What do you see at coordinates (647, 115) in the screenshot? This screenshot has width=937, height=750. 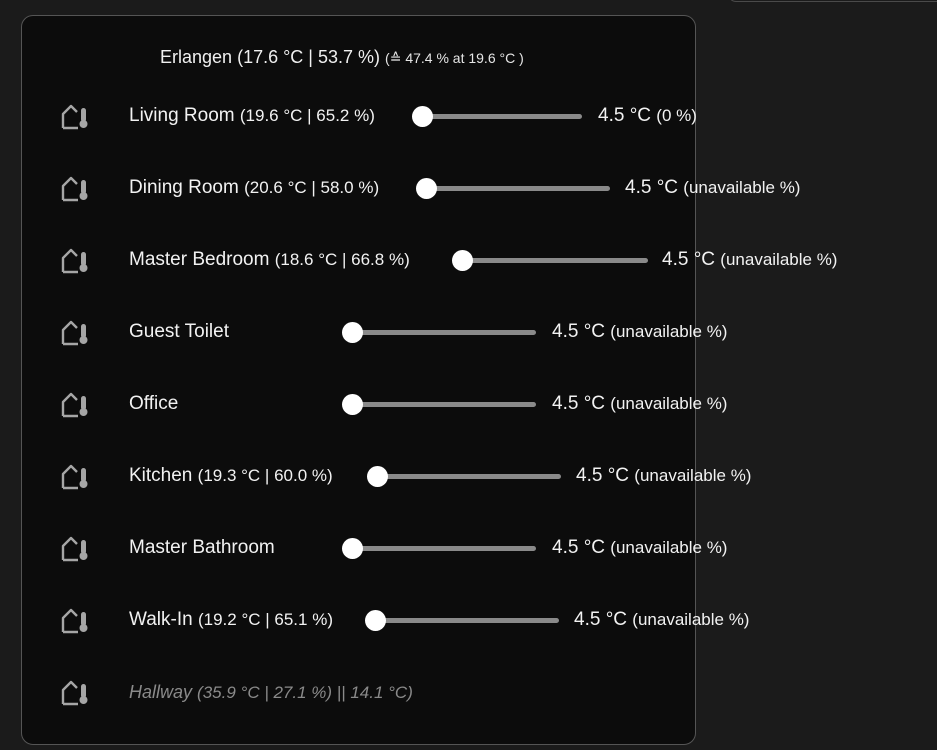 I see `setpoint-value: 4.5 °C (0 %)` at bounding box center [647, 115].